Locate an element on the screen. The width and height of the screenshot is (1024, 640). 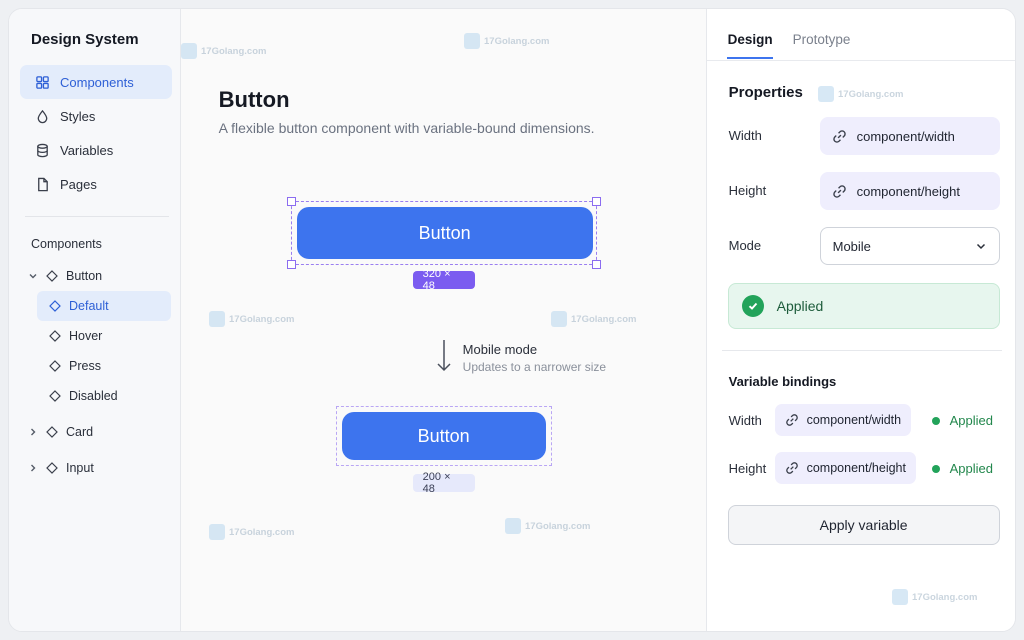
sidebar-item-components: Components is located at coordinates (96, 82).